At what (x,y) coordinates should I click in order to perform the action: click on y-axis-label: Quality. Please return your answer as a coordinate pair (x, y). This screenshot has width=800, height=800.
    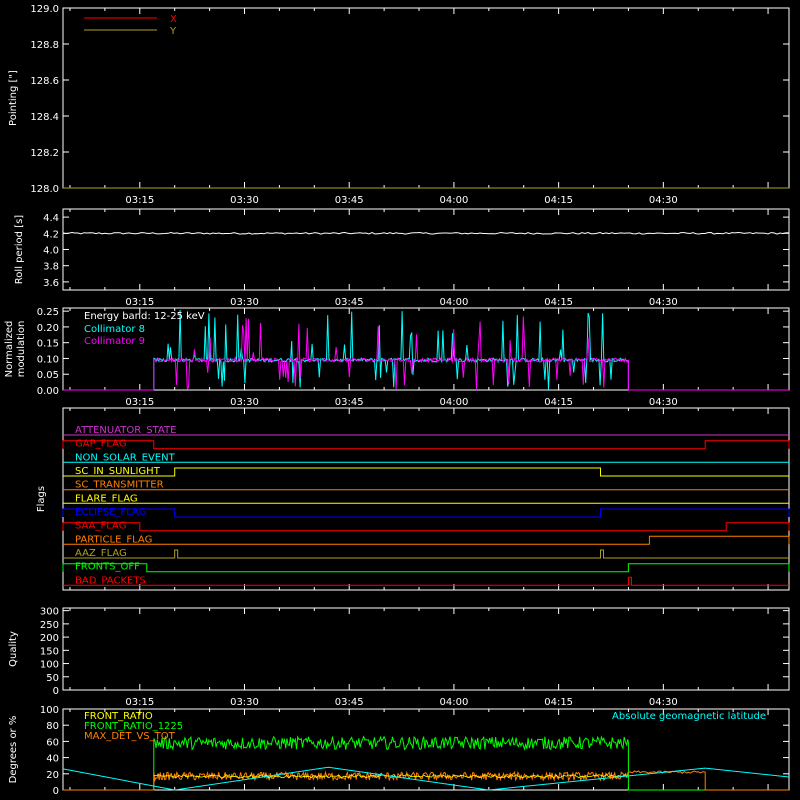
    Looking at the image, I should click on (13, 649).